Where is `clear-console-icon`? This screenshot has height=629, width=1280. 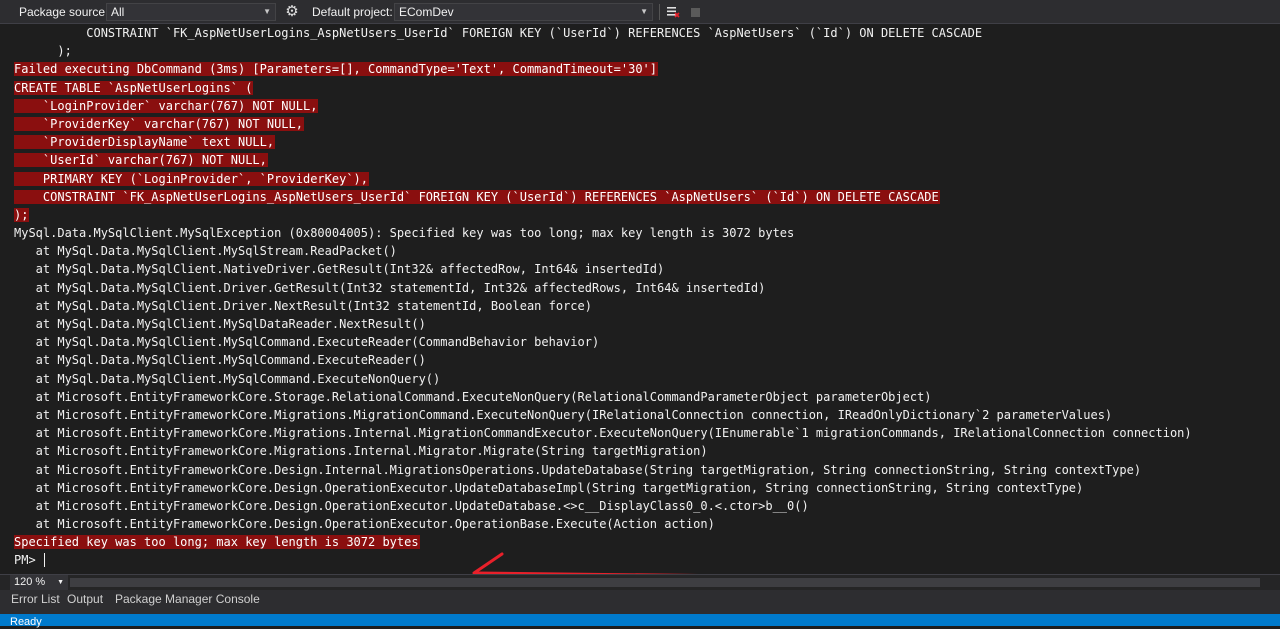 clear-console-icon is located at coordinates (673, 12).